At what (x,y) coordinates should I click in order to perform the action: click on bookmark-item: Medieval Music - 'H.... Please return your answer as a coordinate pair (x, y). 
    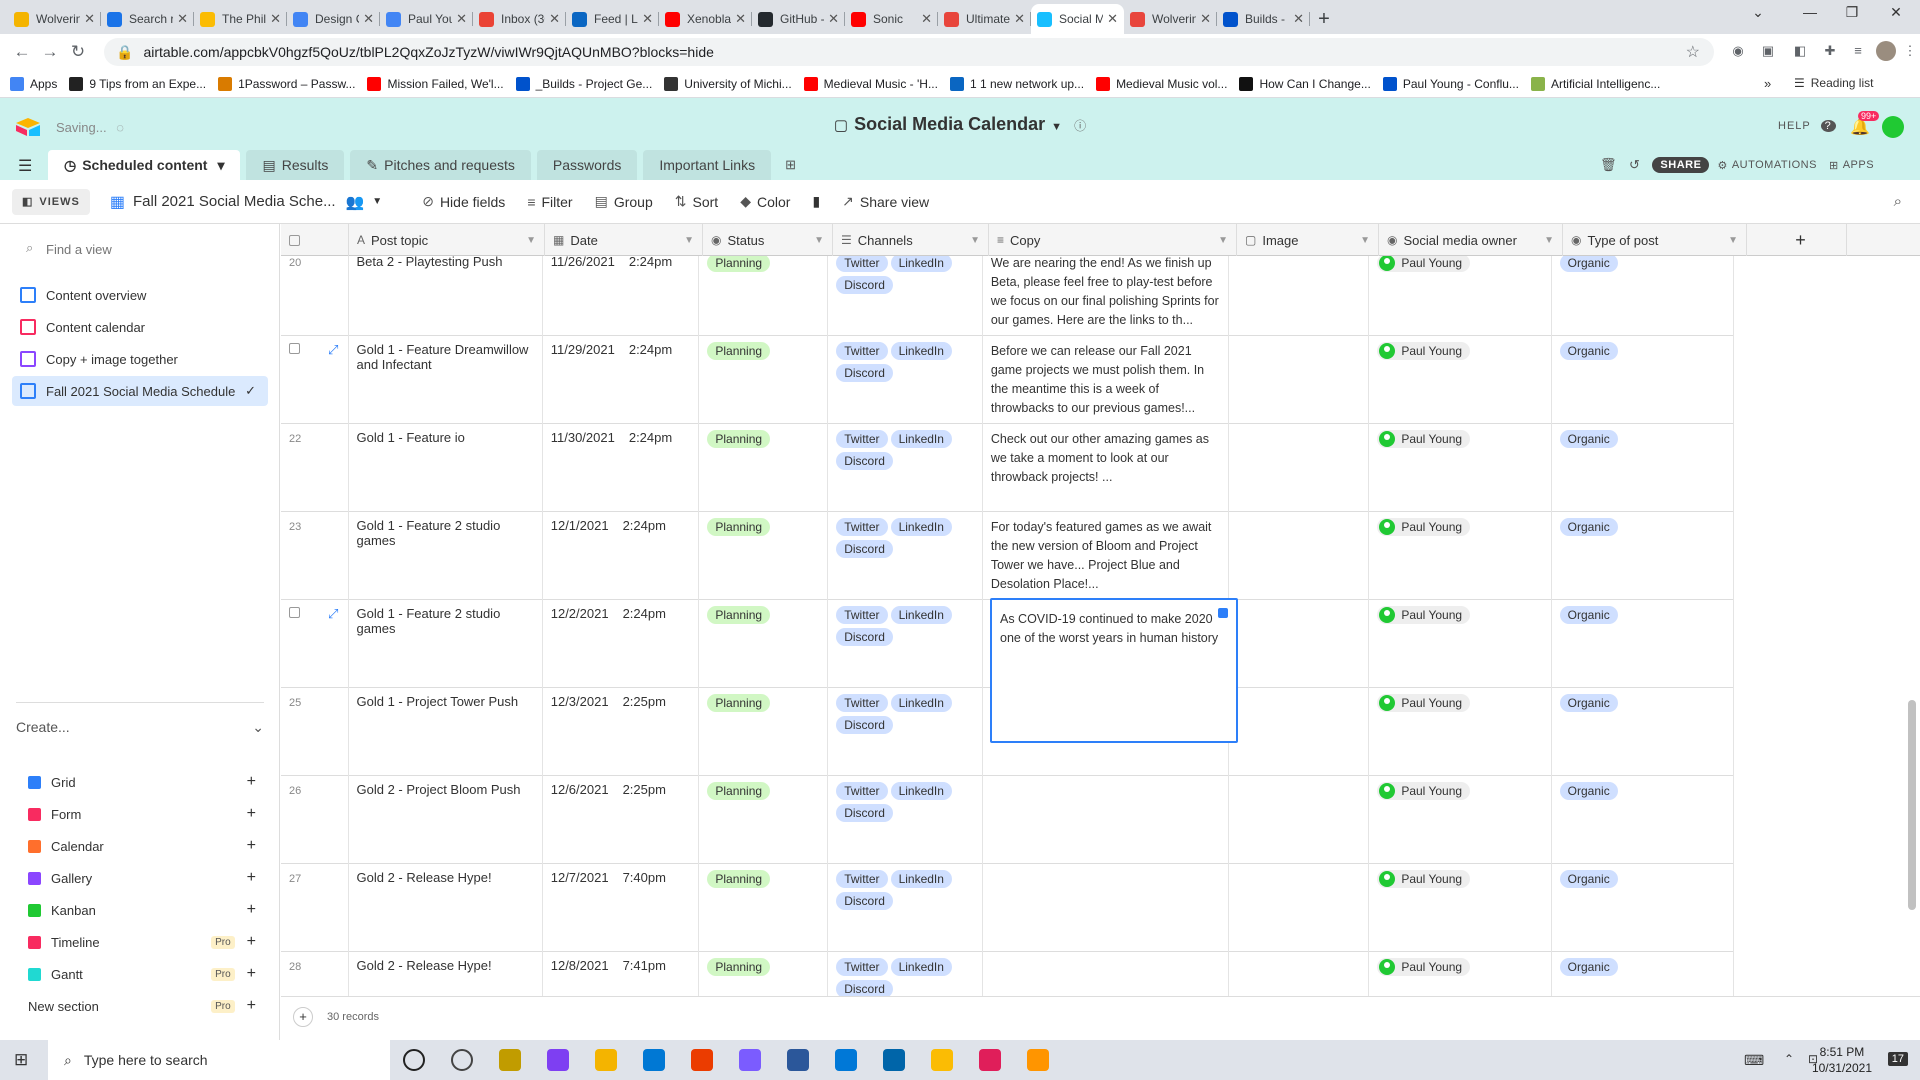
    Looking at the image, I should click on (870, 83).